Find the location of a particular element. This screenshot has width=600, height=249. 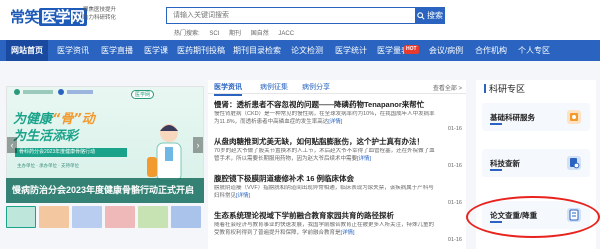

card-label: 基础科研服务 is located at coordinates (512, 117).